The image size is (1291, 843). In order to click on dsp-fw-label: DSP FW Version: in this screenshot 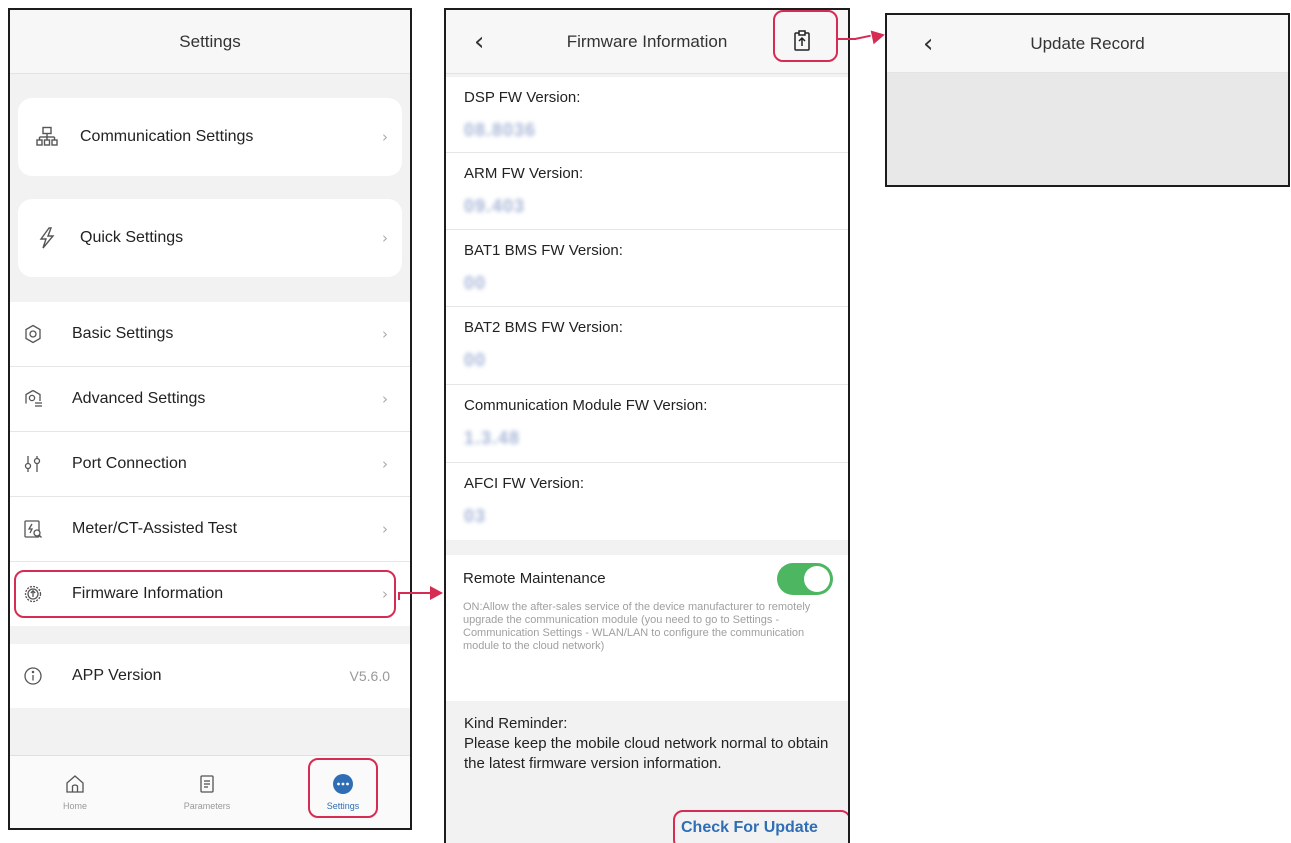, I will do `click(522, 97)`.